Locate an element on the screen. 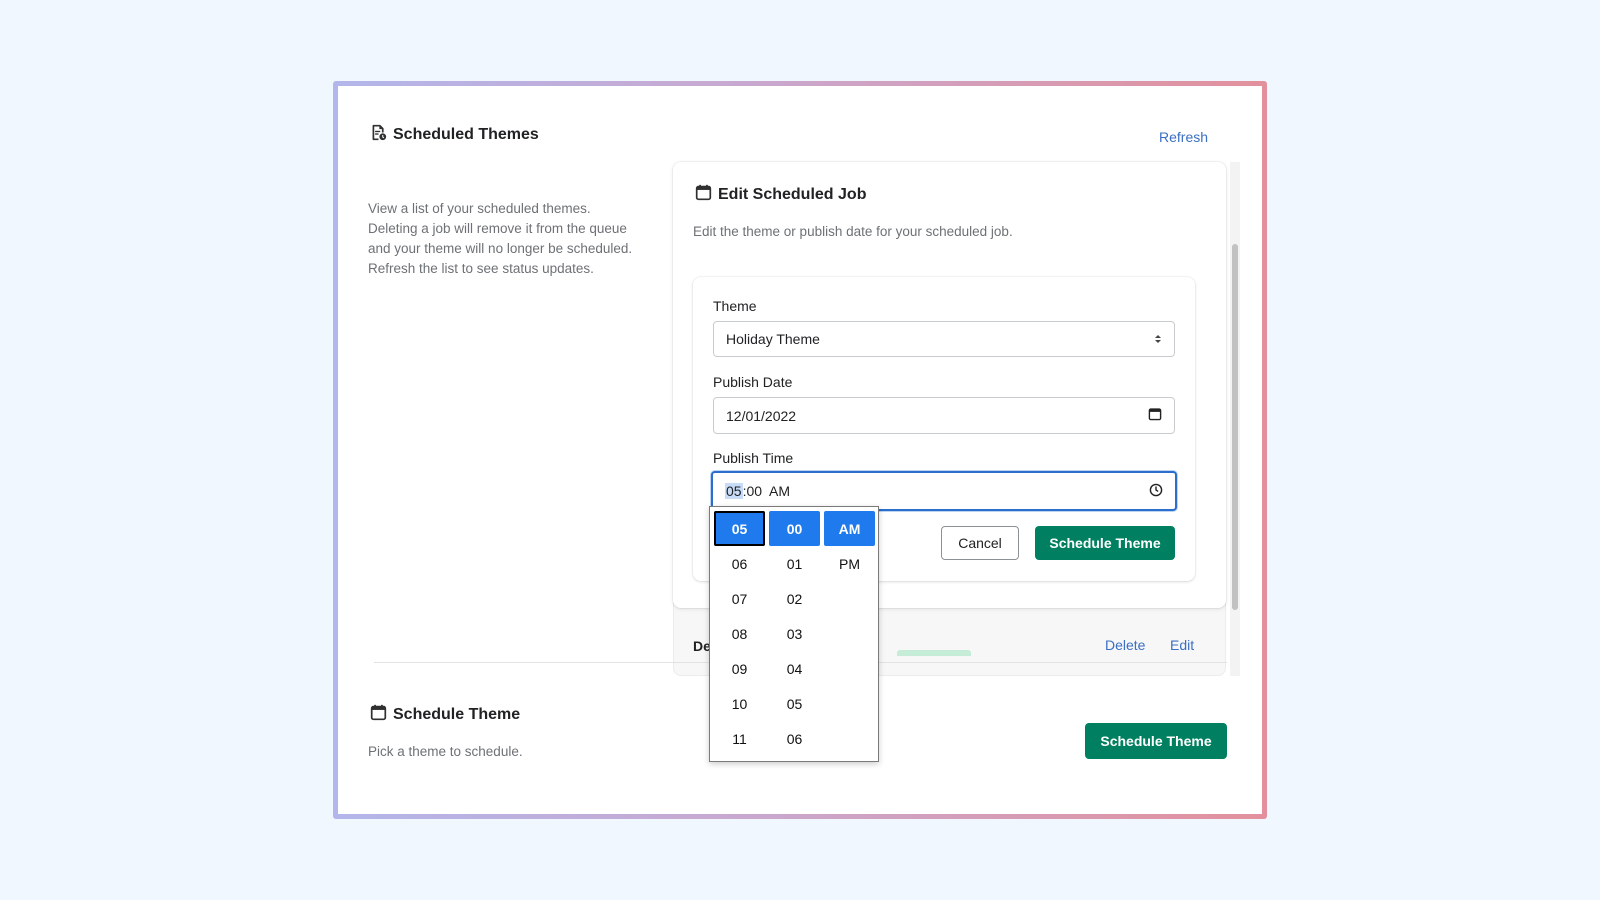  time-picker-dropdown: 05 06 07 08 09 10 11 00 01 02 03 04 05 06 AM PM is located at coordinates (794, 634).